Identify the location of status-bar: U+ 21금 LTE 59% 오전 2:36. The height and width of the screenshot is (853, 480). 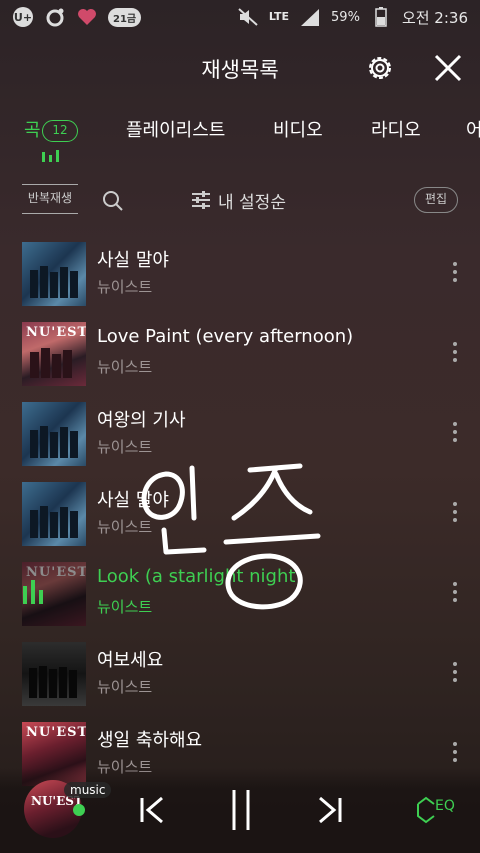
(240, 17).